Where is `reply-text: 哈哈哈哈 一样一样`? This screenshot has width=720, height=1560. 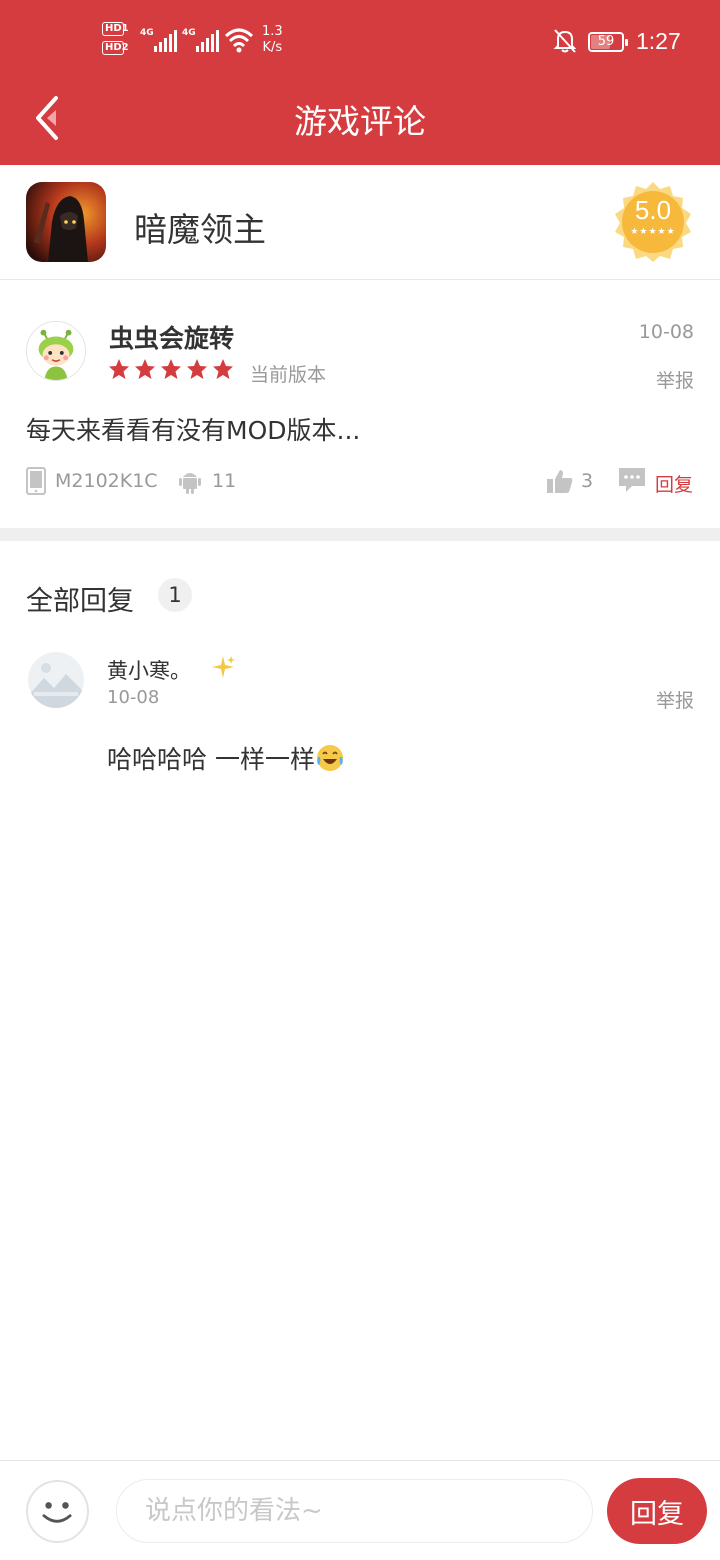 reply-text: 哈哈哈哈 一样一样 is located at coordinates (226, 758).